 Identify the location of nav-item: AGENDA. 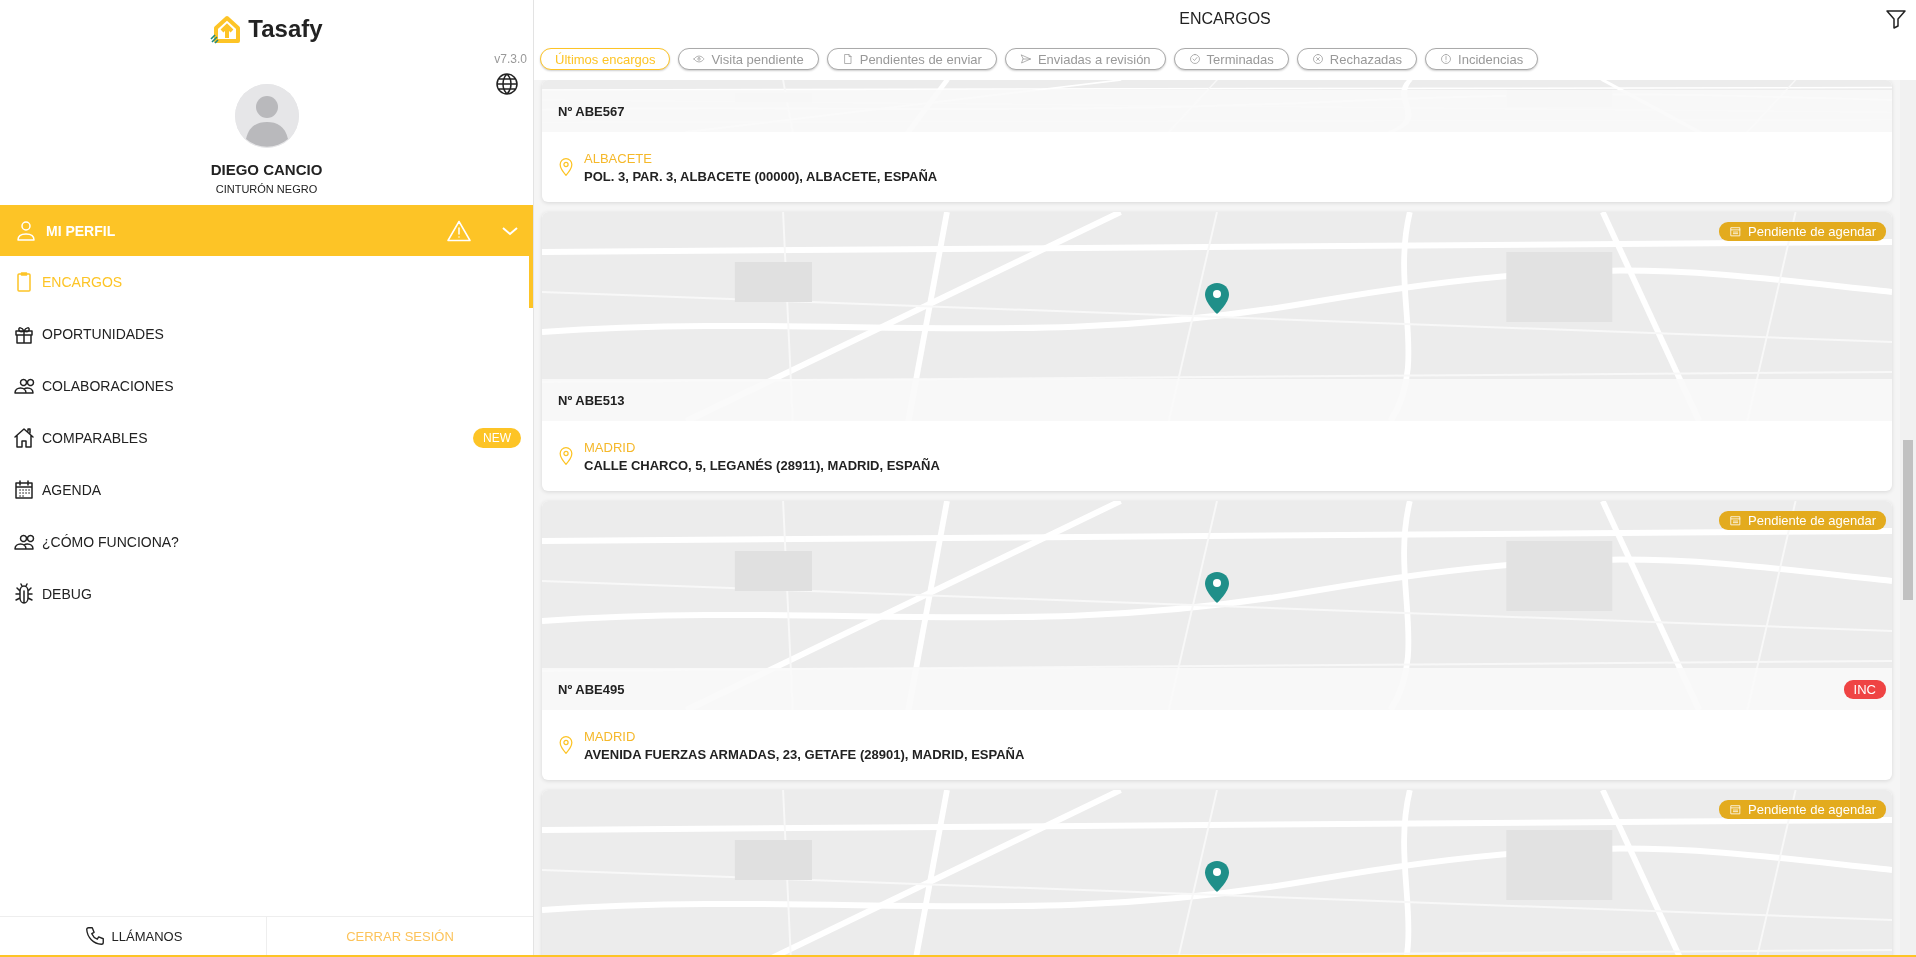
(266, 490).